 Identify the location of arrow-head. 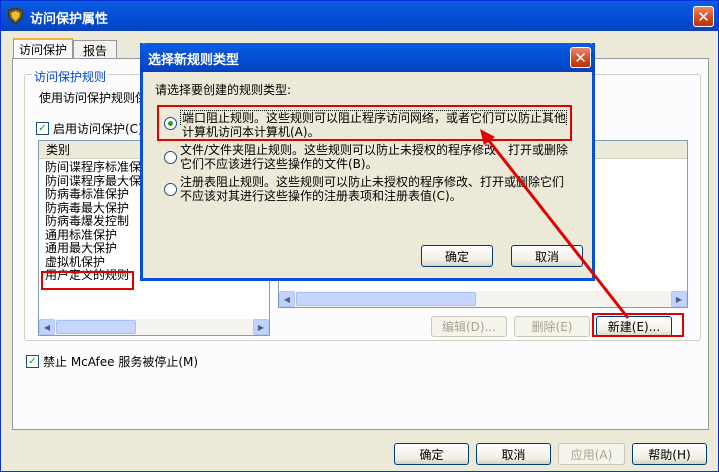
(487, 137).